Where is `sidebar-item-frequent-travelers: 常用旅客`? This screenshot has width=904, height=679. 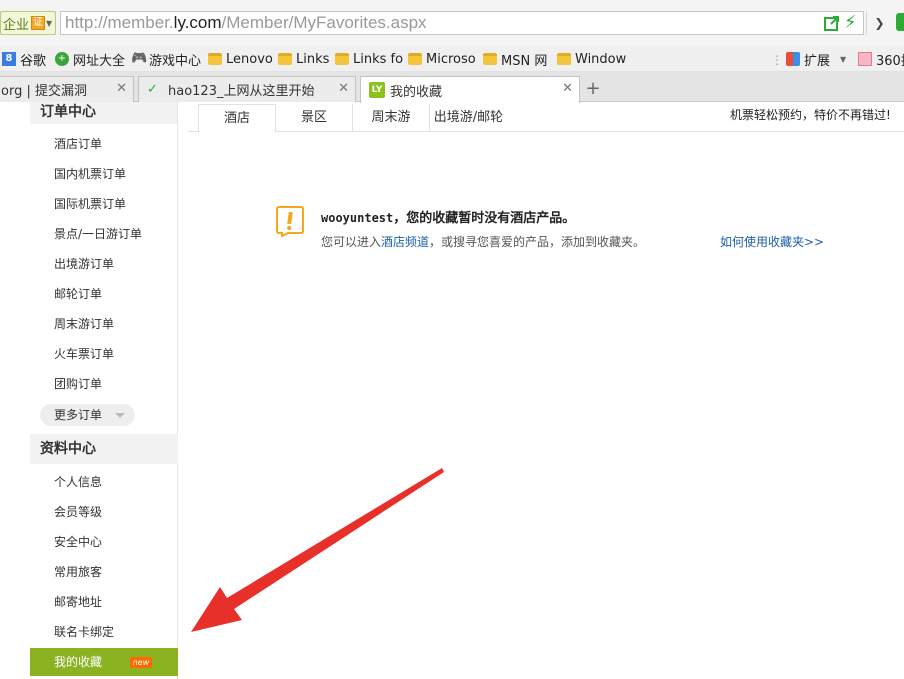
sidebar-item-frequent-travelers: 常用旅客 is located at coordinates (104, 572).